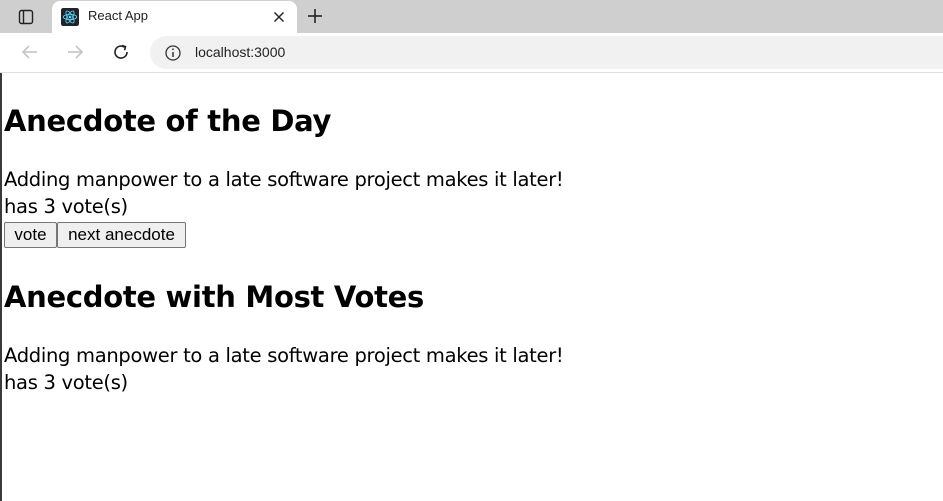  What do you see at coordinates (118, 15) in the screenshot?
I see `tab-title: React App` at bounding box center [118, 15].